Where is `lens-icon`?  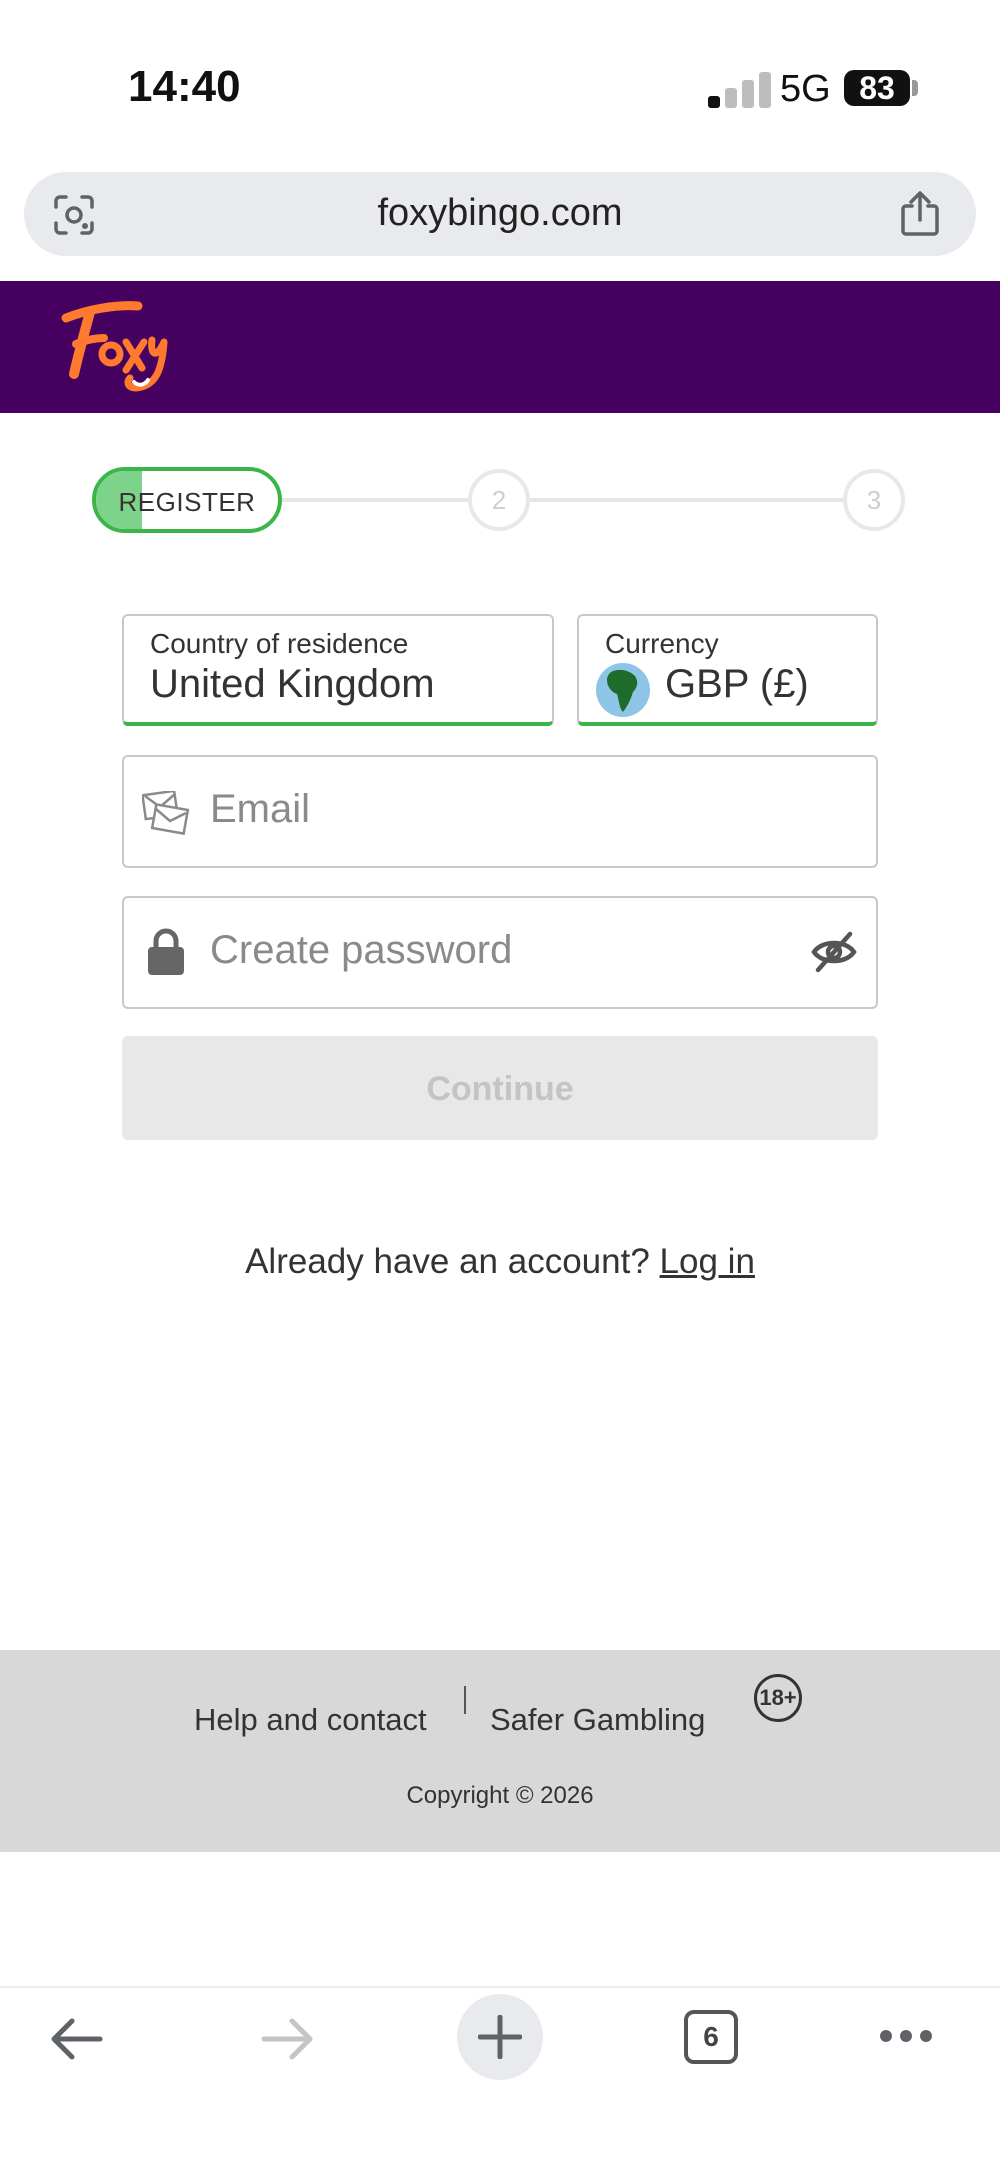
lens-icon is located at coordinates (74, 215).